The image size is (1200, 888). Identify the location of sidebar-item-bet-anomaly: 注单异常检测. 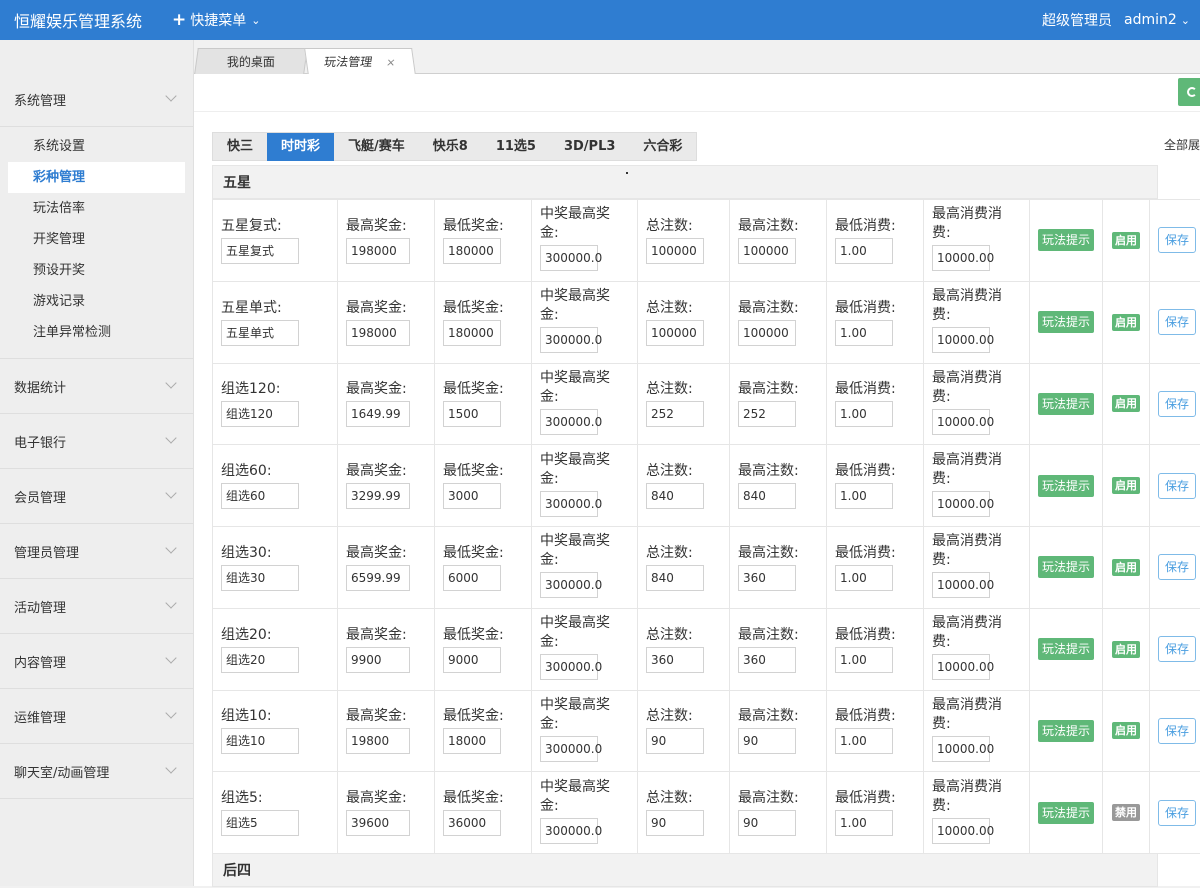
(96, 332).